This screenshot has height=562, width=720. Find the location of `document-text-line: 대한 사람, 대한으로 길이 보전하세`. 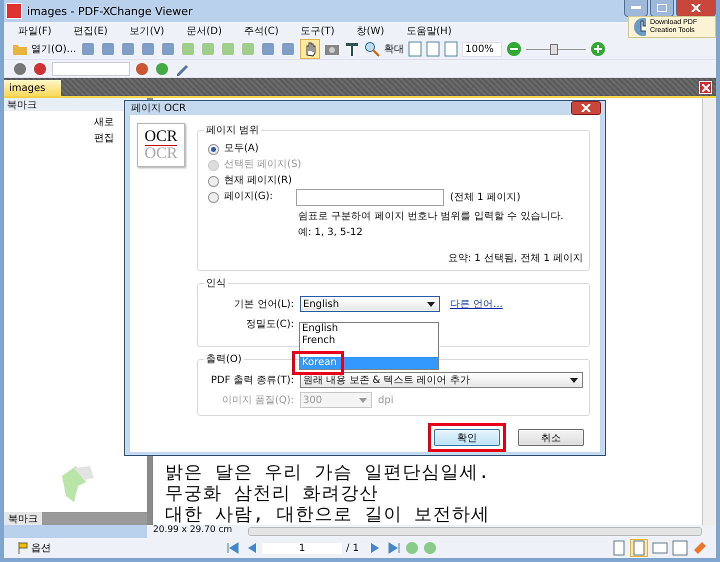

document-text-line: 대한 사람, 대한으로 길이 보전하세 is located at coordinates (327, 514).